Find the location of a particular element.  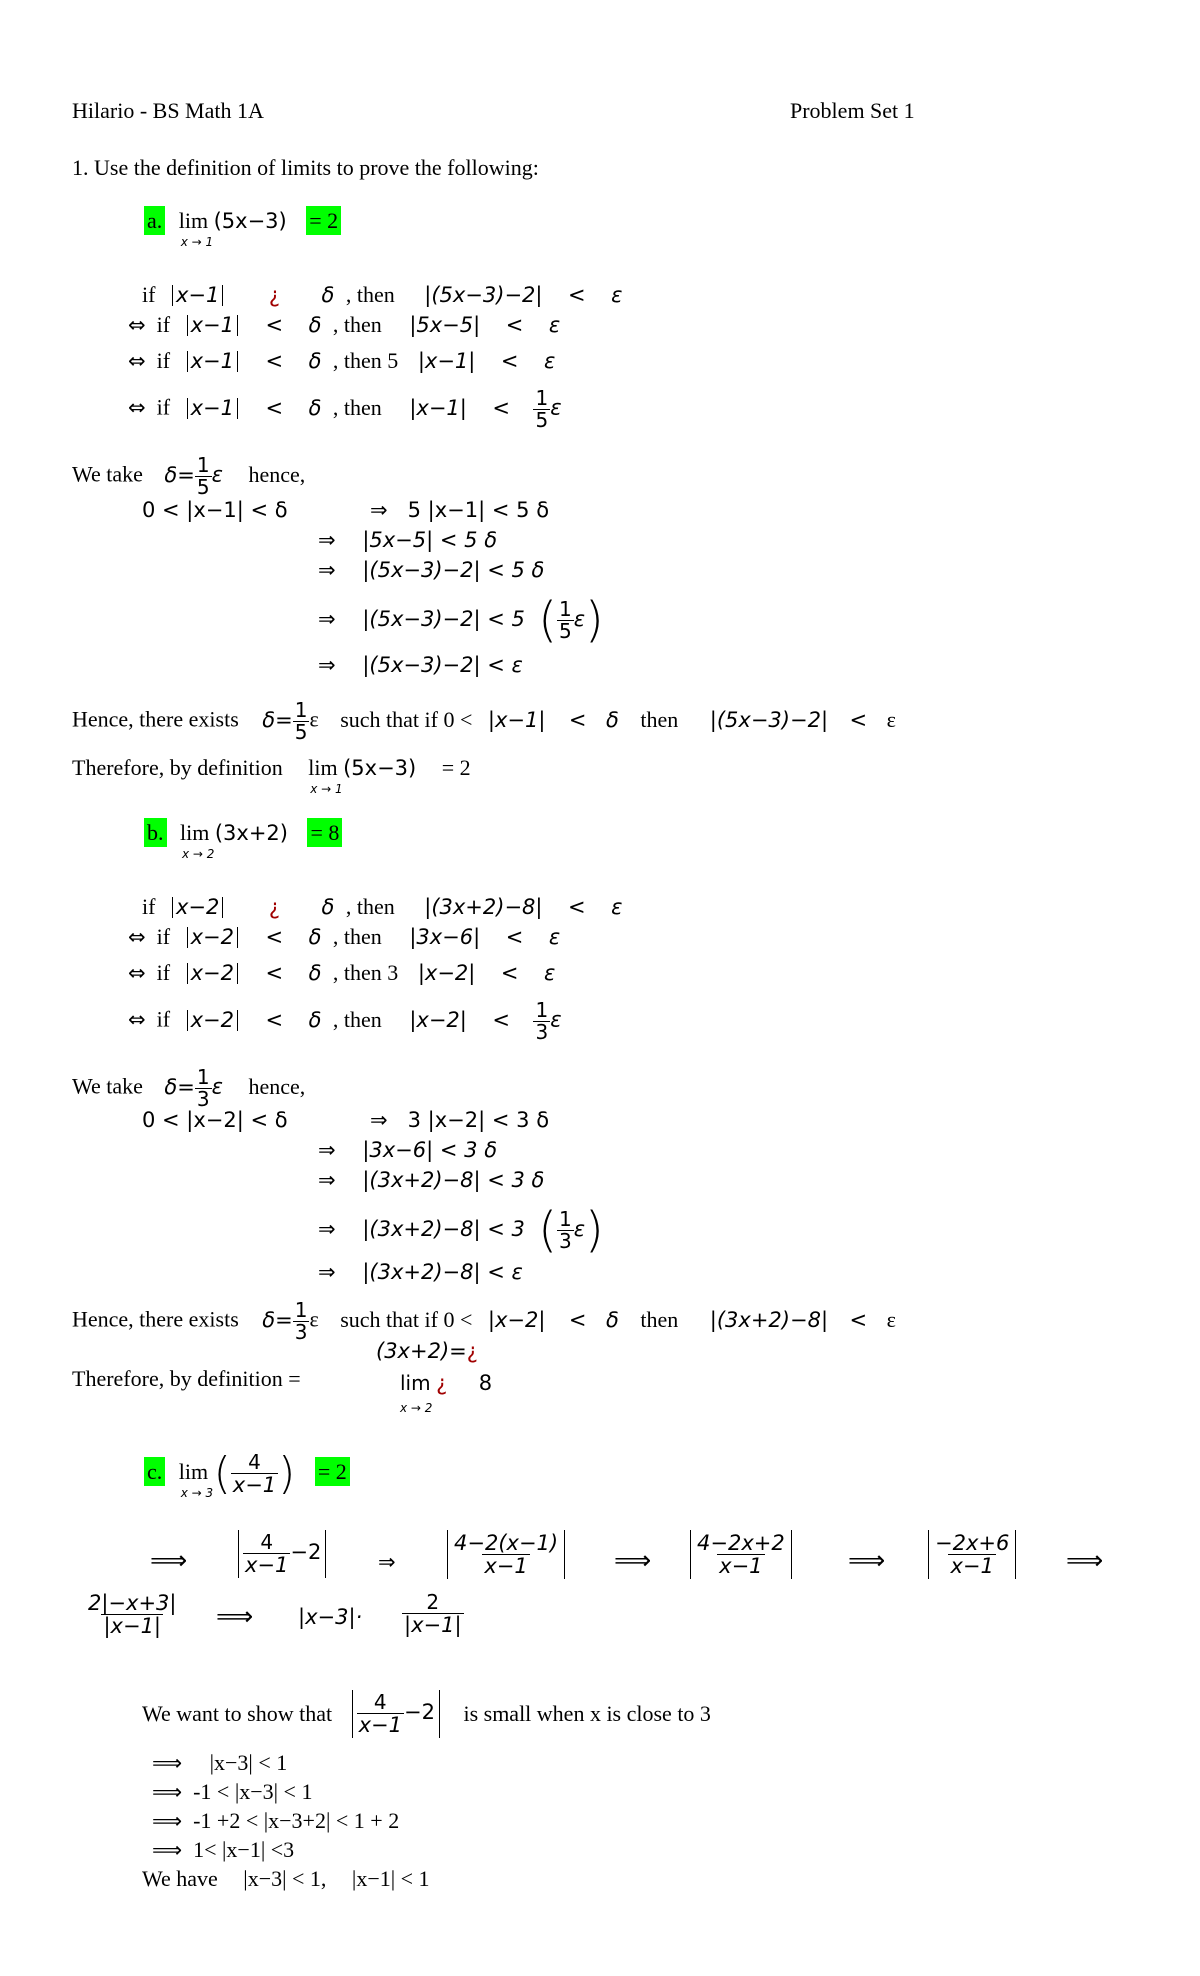

therefore-top-expr: (3x+2)=¿ is located at coordinates (427, 1351).